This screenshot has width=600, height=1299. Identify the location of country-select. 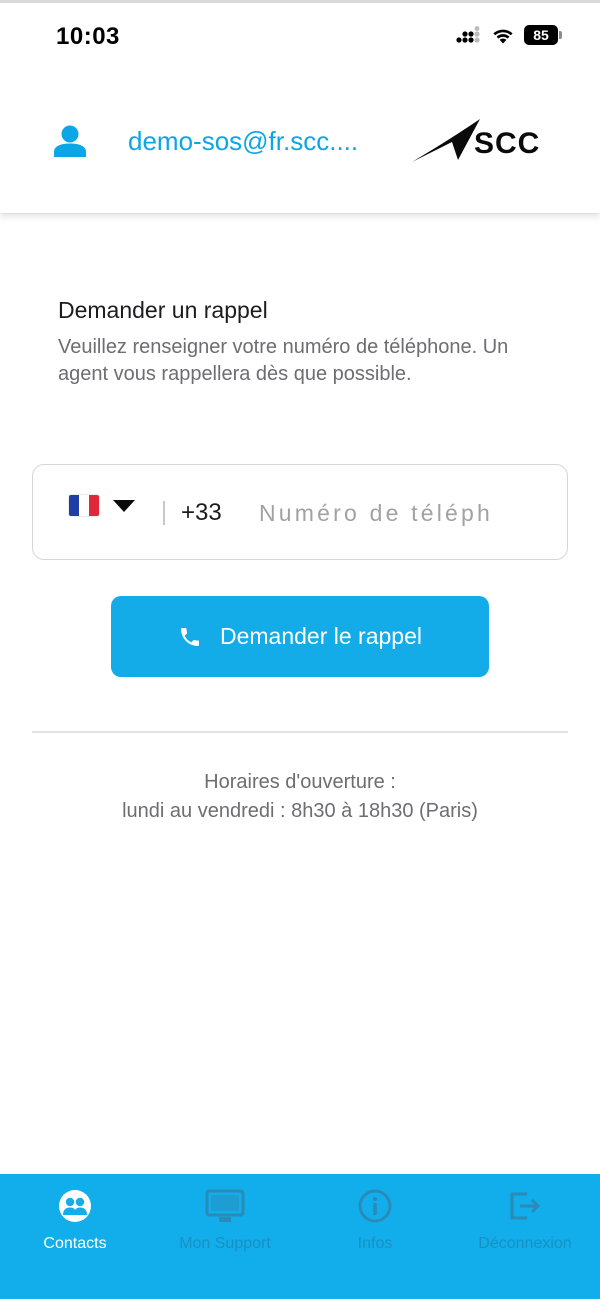
(102, 505).